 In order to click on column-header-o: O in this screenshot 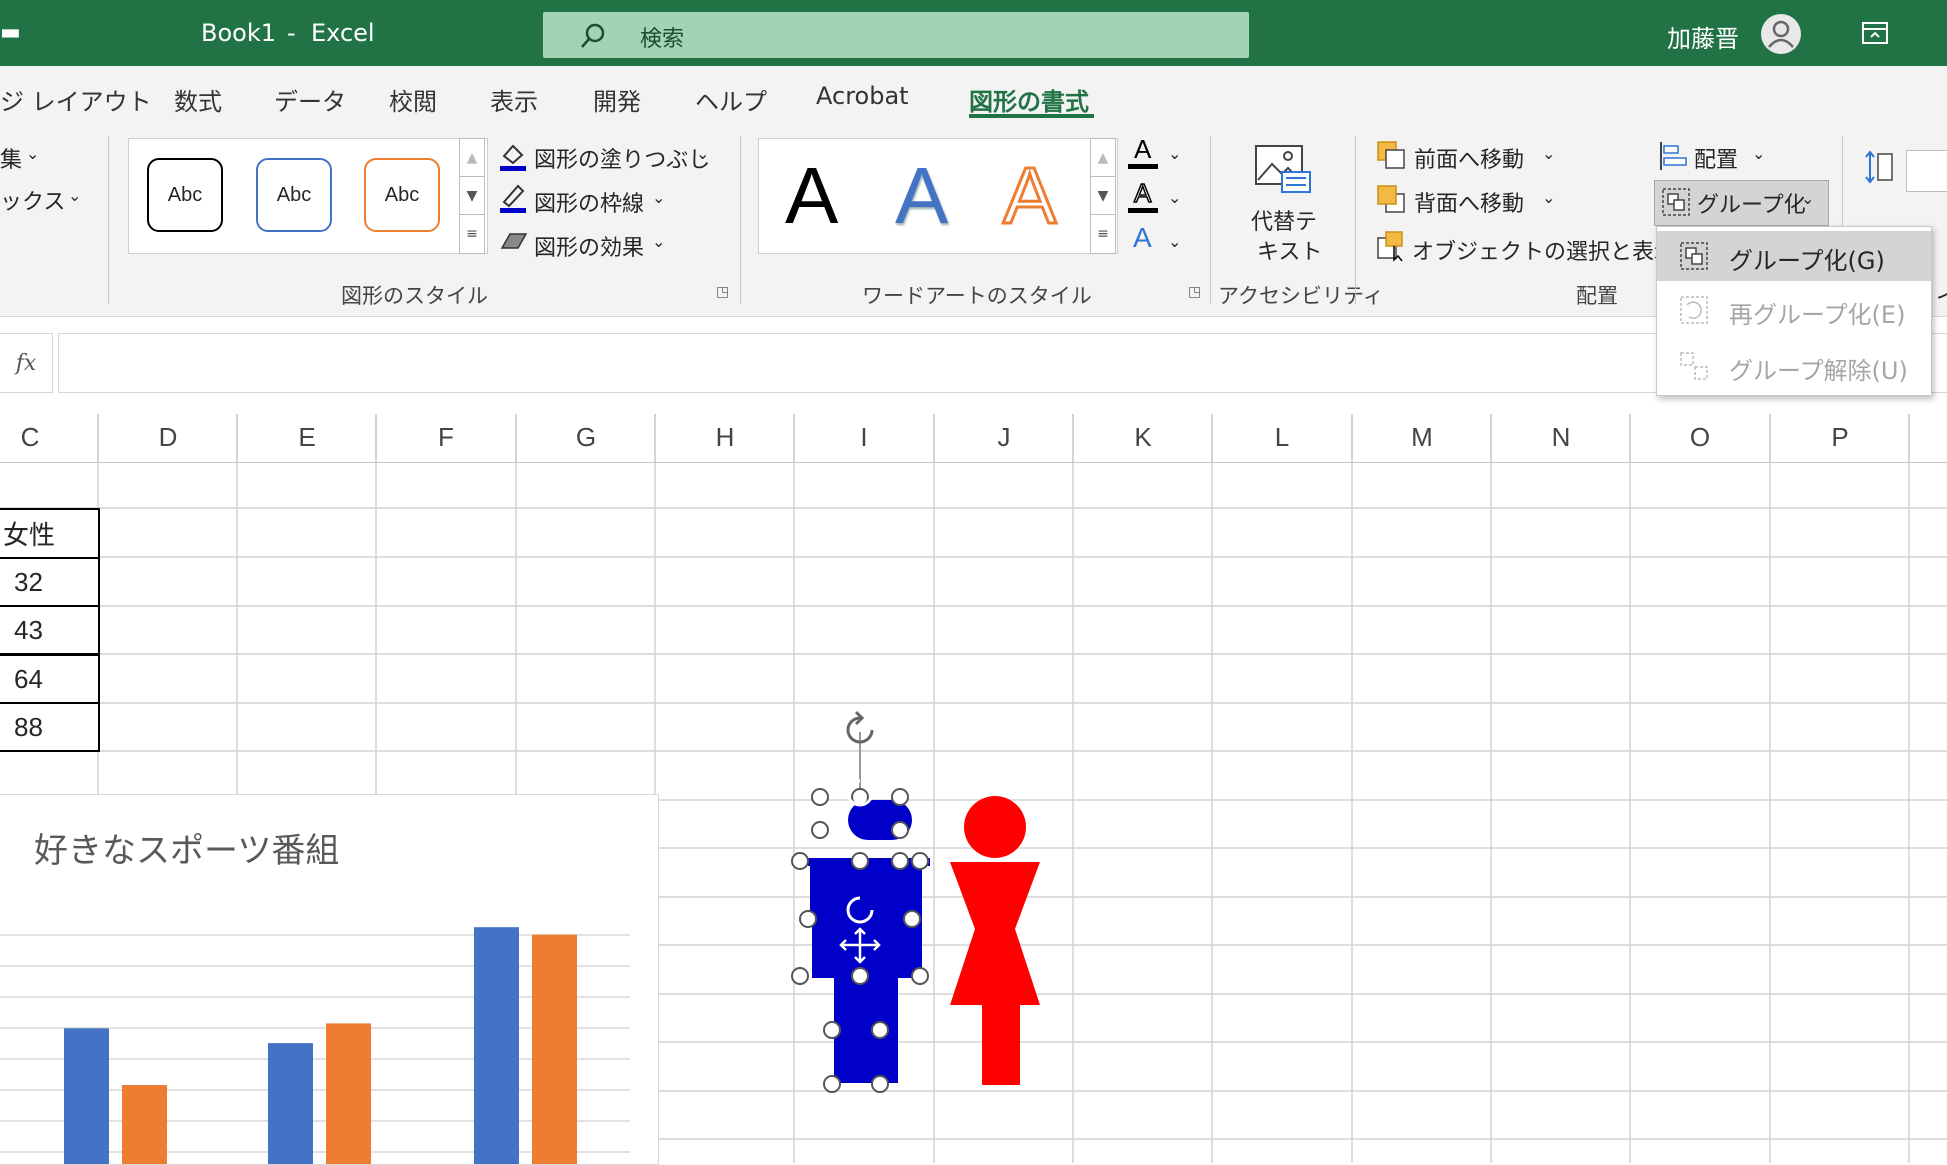, I will do `click(1700, 437)`.